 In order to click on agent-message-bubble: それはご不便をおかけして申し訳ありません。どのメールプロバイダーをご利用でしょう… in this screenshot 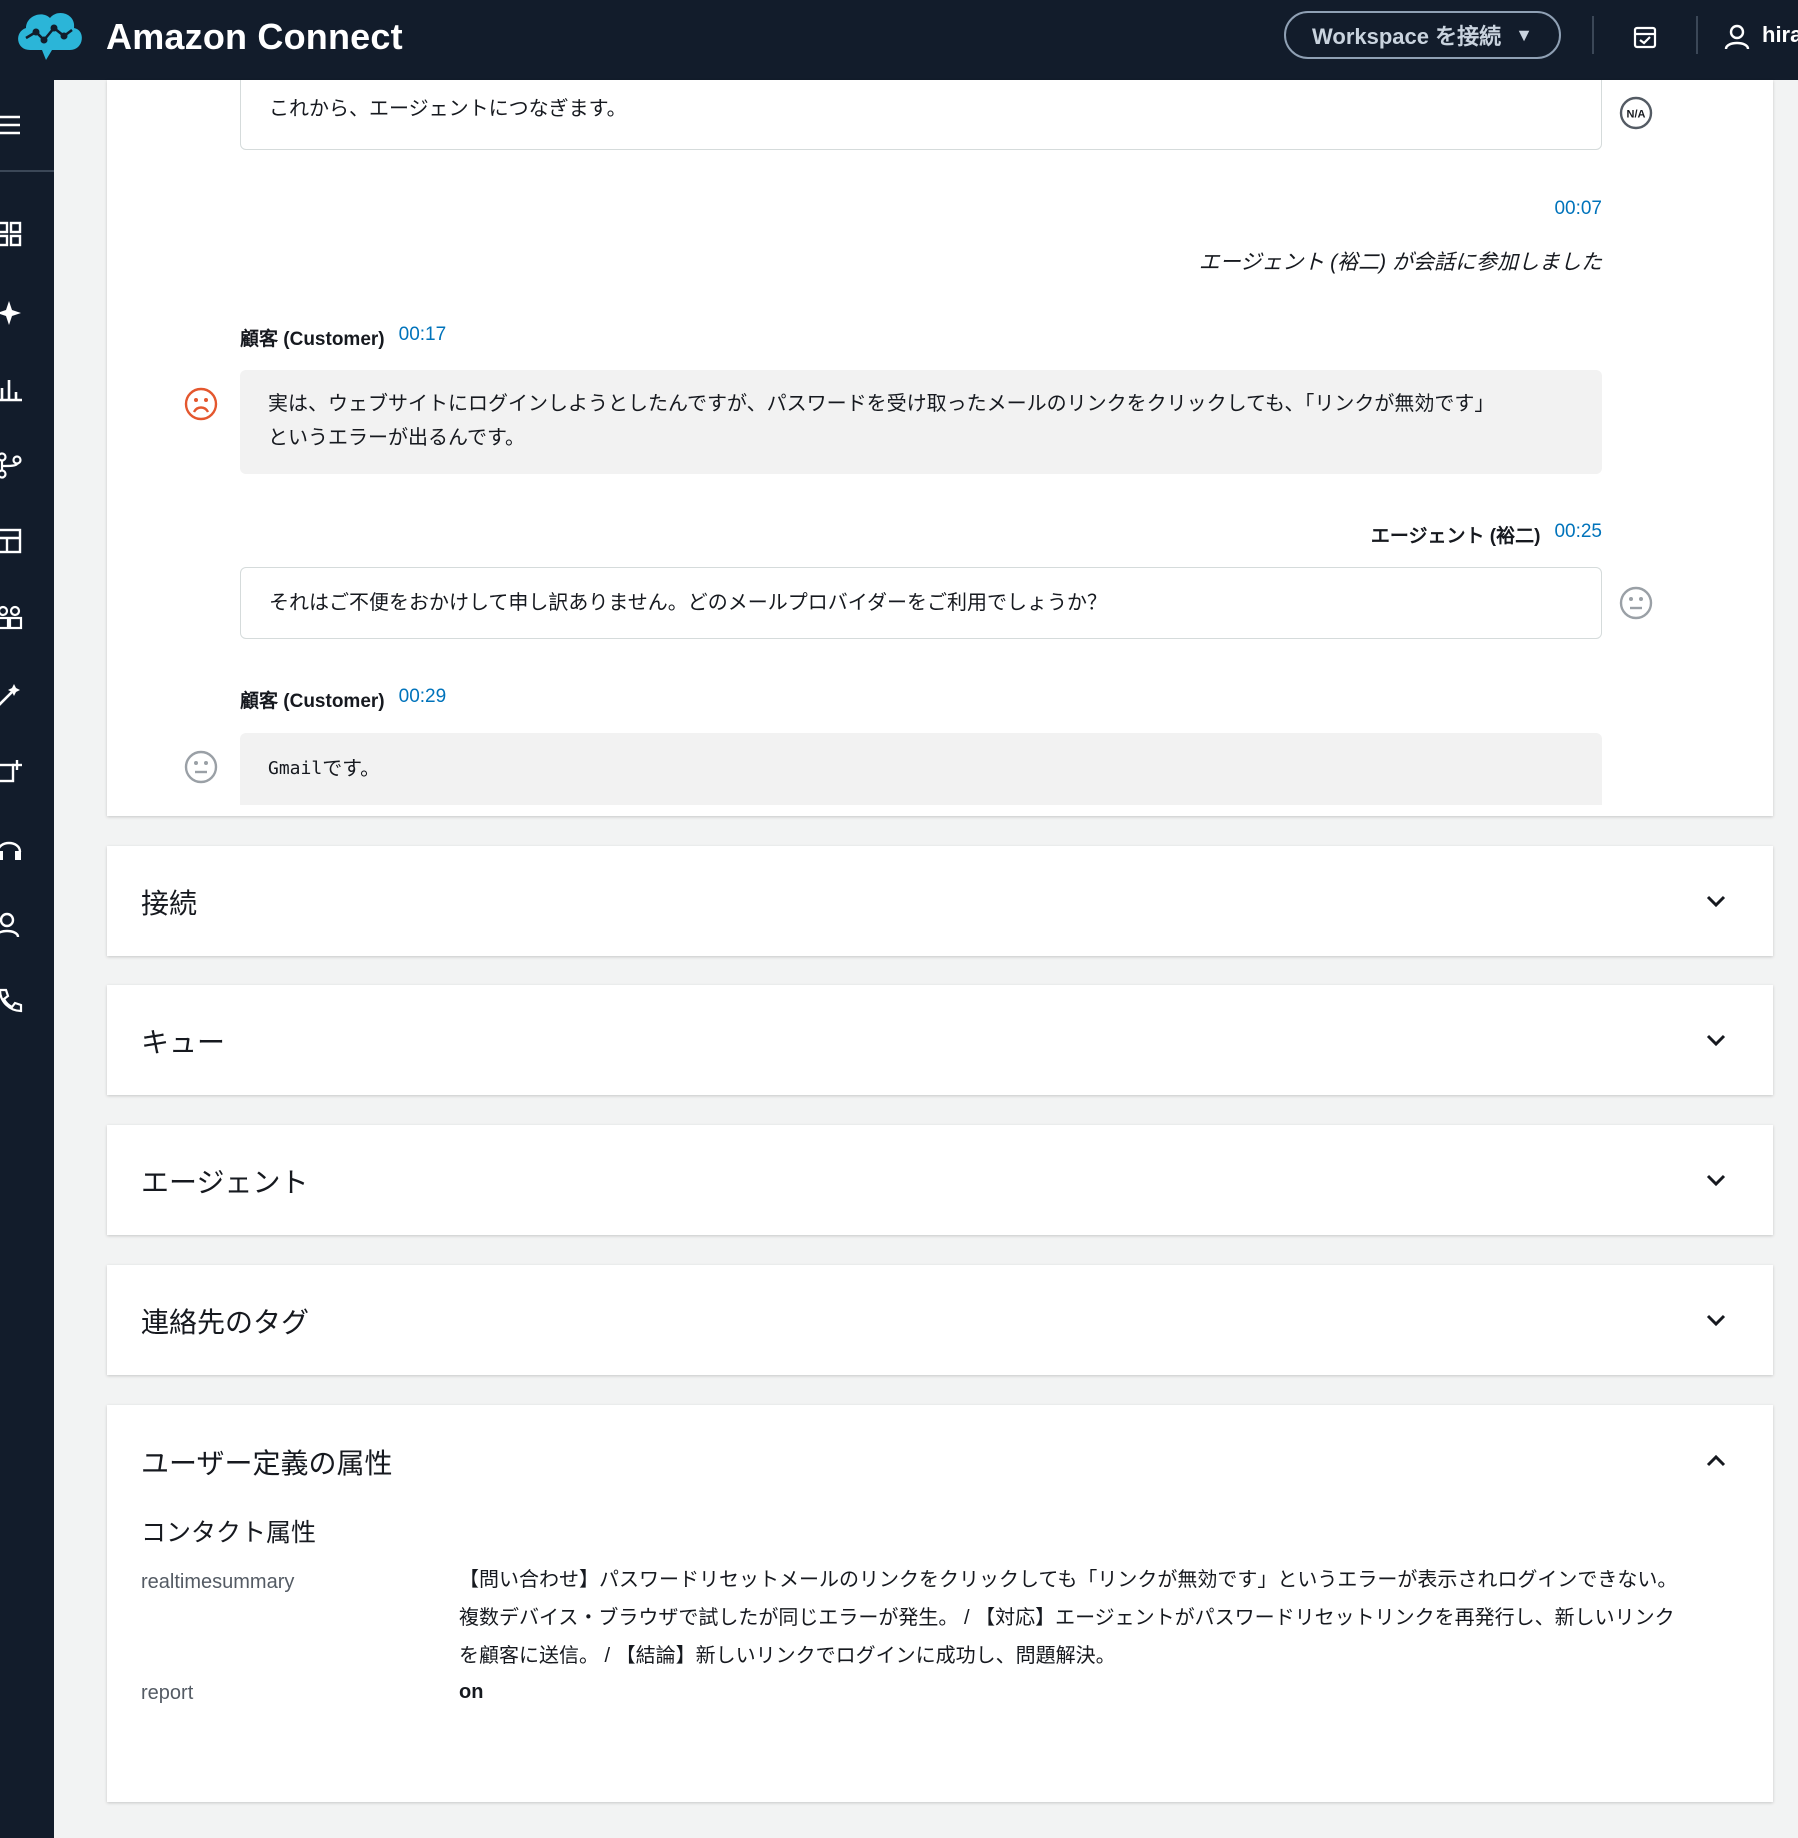, I will do `click(921, 603)`.